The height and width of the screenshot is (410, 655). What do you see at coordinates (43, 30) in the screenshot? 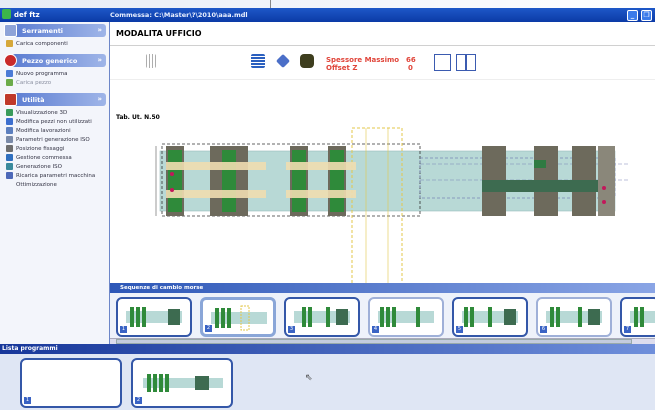
I see `section-label: Serramenti` at bounding box center [43, 30].